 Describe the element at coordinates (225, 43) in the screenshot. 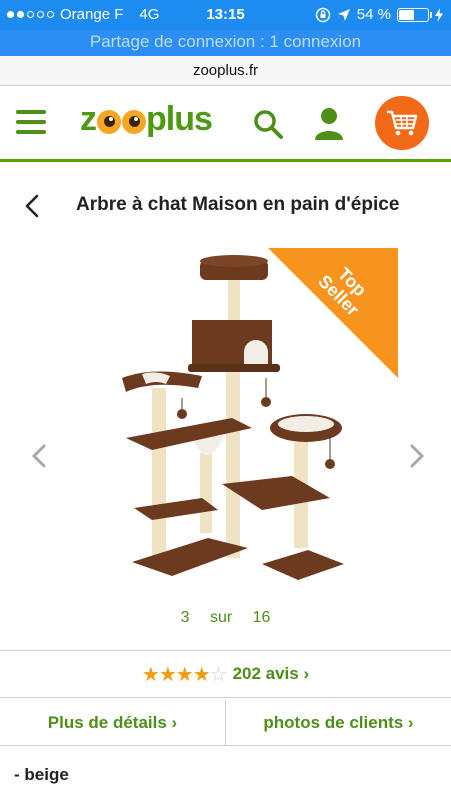

I see `hotspot-banner: Partage de connexion : 1 connexion` at that location.